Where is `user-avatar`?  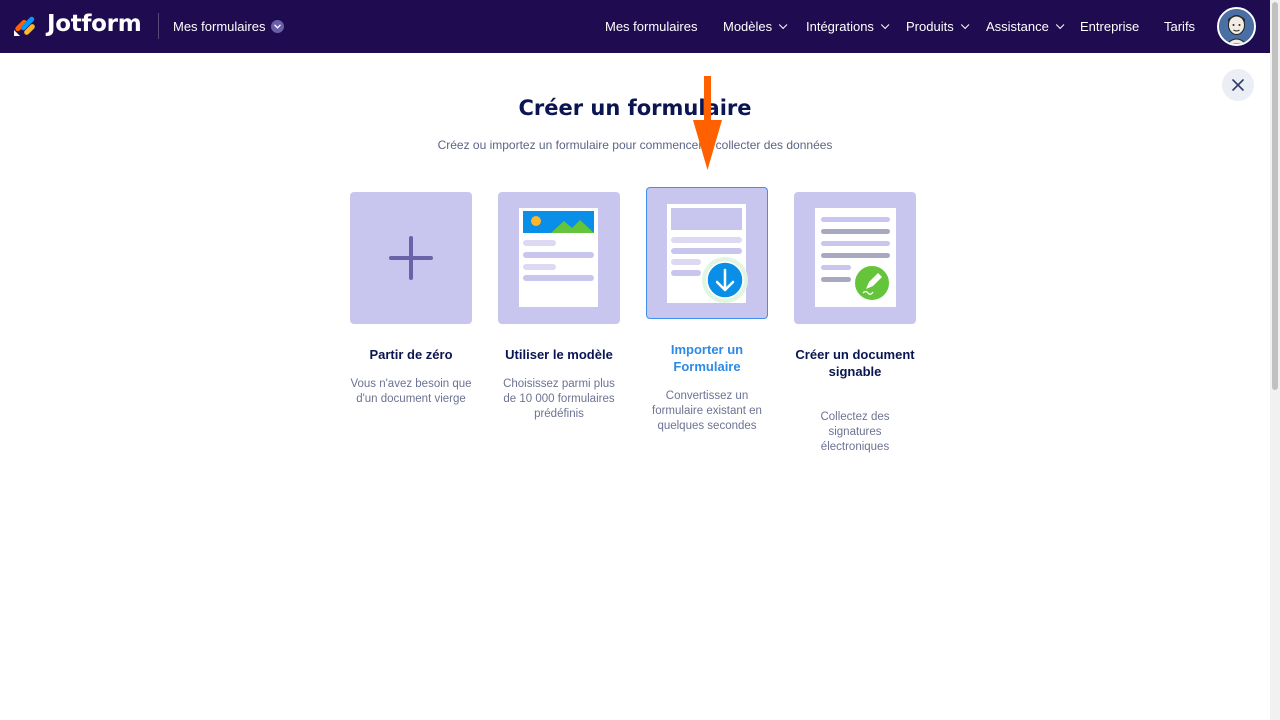 user-avatar is located at coordinates (1236, 26).